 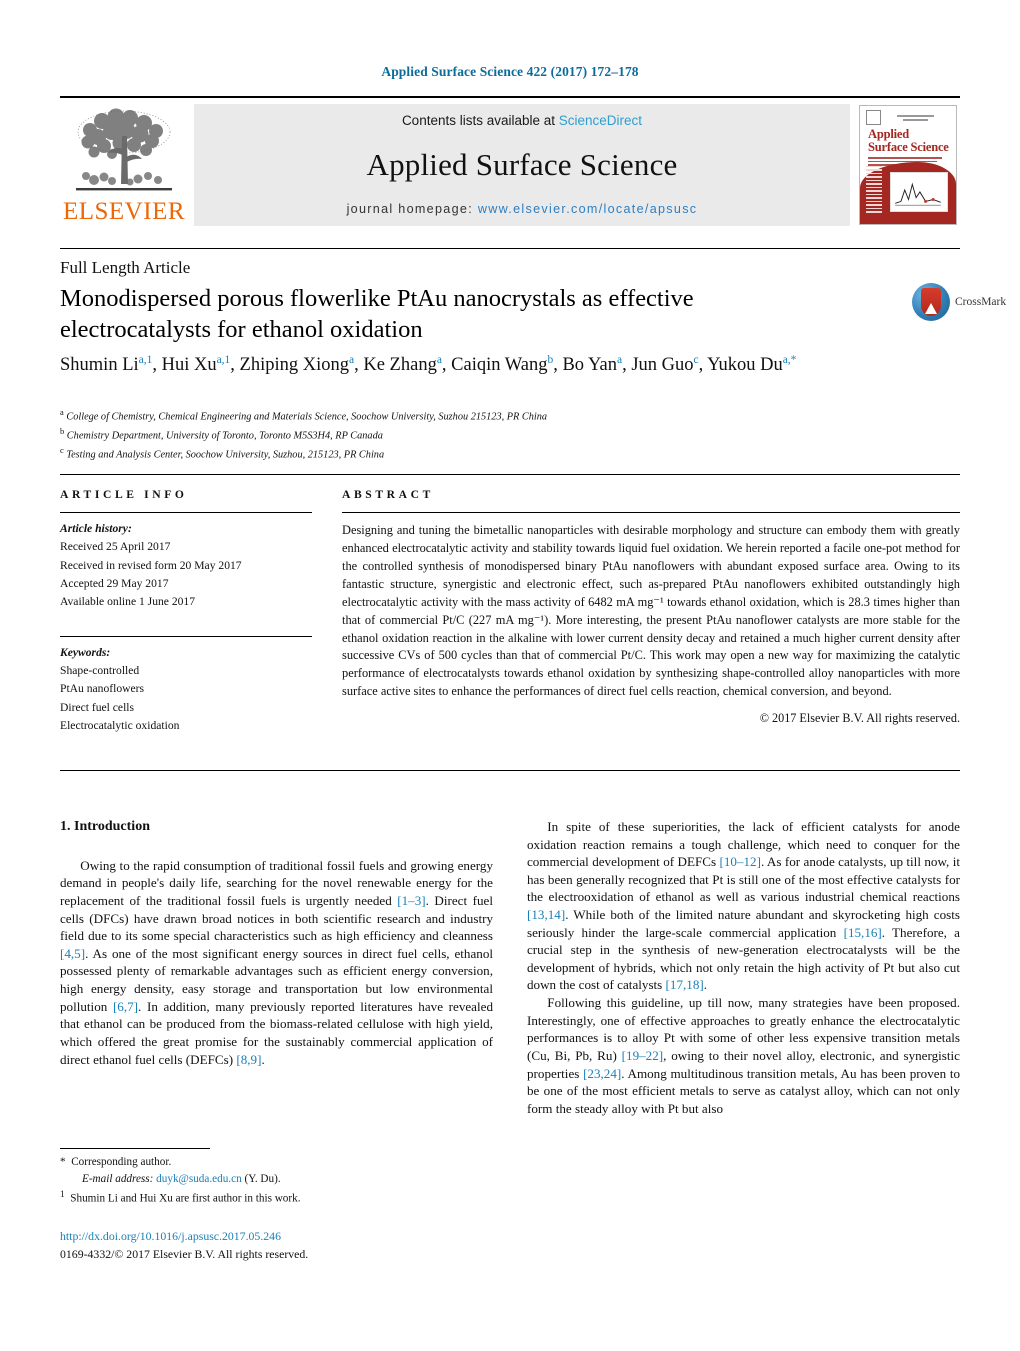 I want to click on abstract-rule, so click(x=651, y=512).